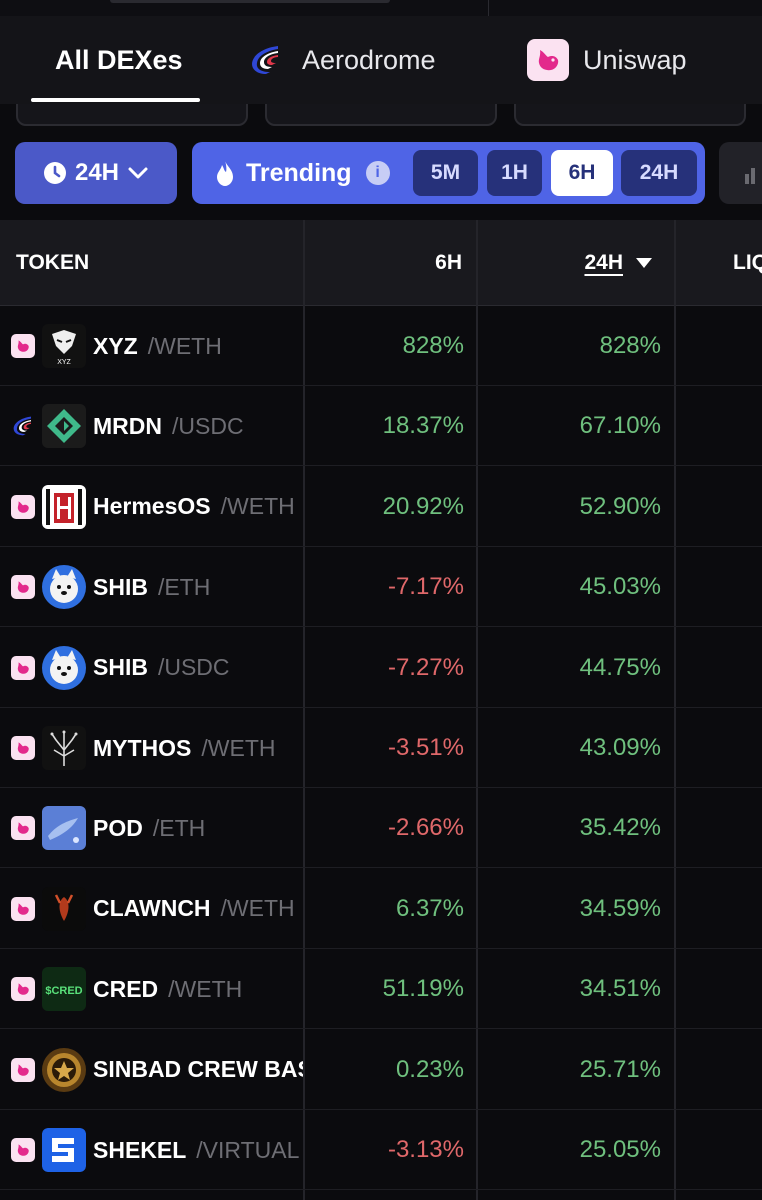 Image resolution: width=762 pixels, height=1200 pixels. Describe the element at coordinates (620, 989) in the screenshot. I see `change-24h: 34.51%` at that location.